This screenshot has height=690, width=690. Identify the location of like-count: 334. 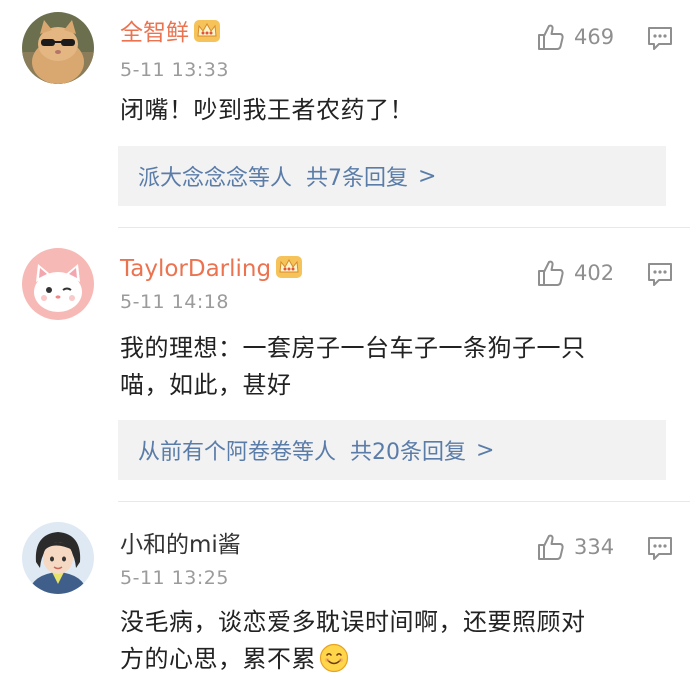
(594, 547).